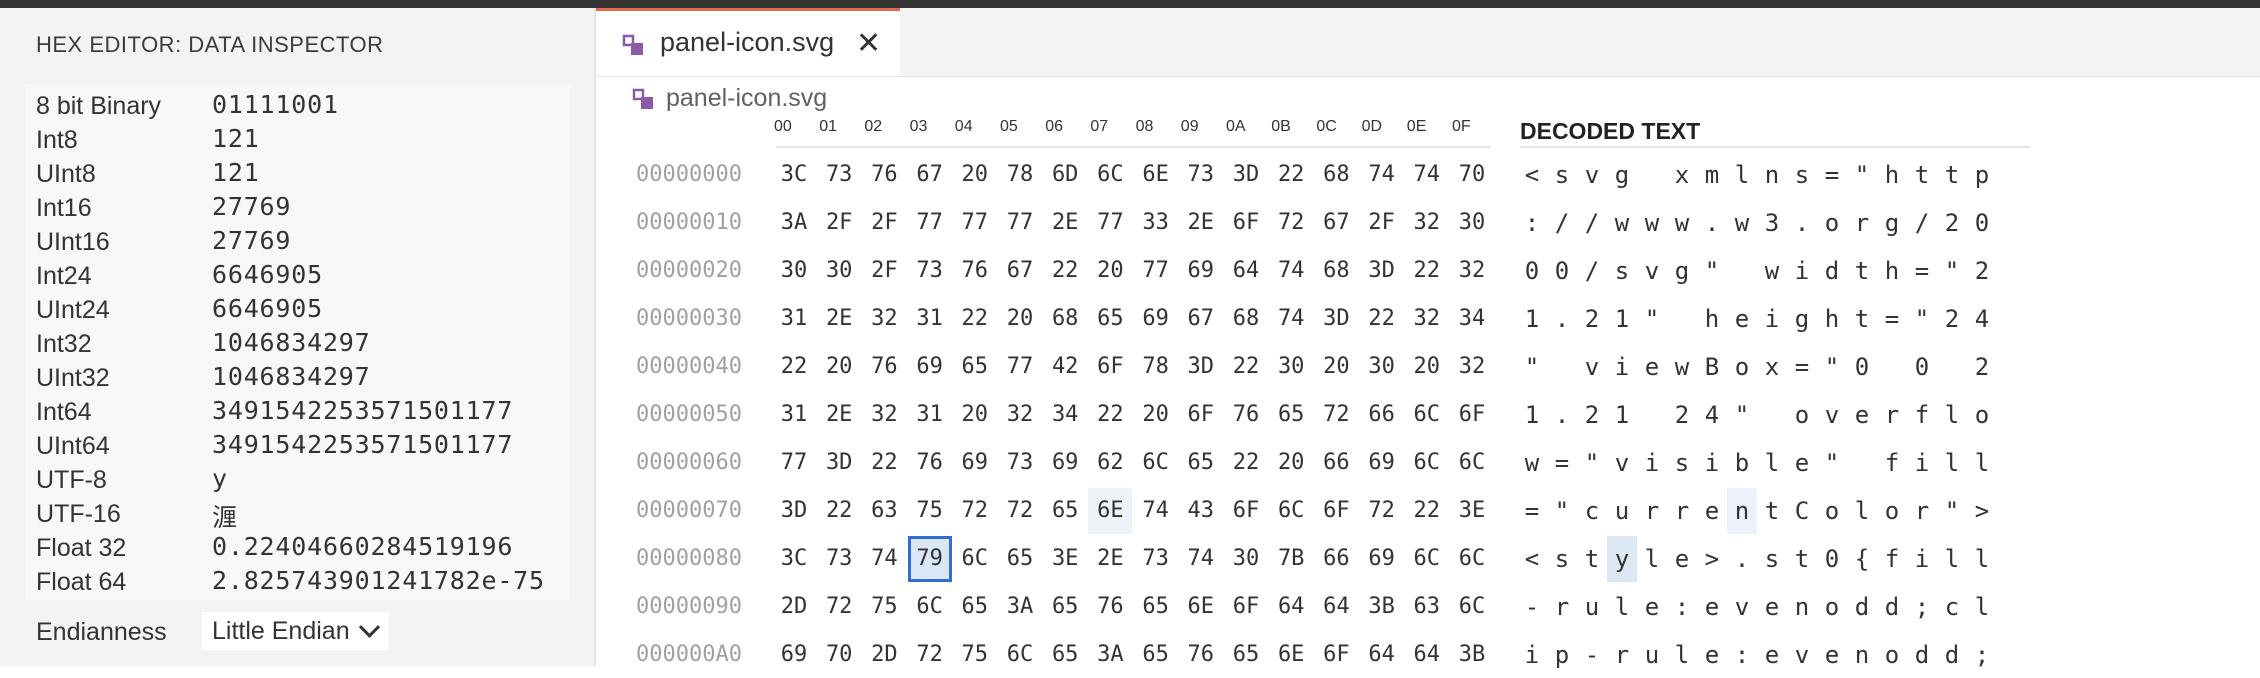  What do you see at coordinates (1862, 559) in the screenshot?
I see `decoded-char: {` at bounding box center [1862, 559].